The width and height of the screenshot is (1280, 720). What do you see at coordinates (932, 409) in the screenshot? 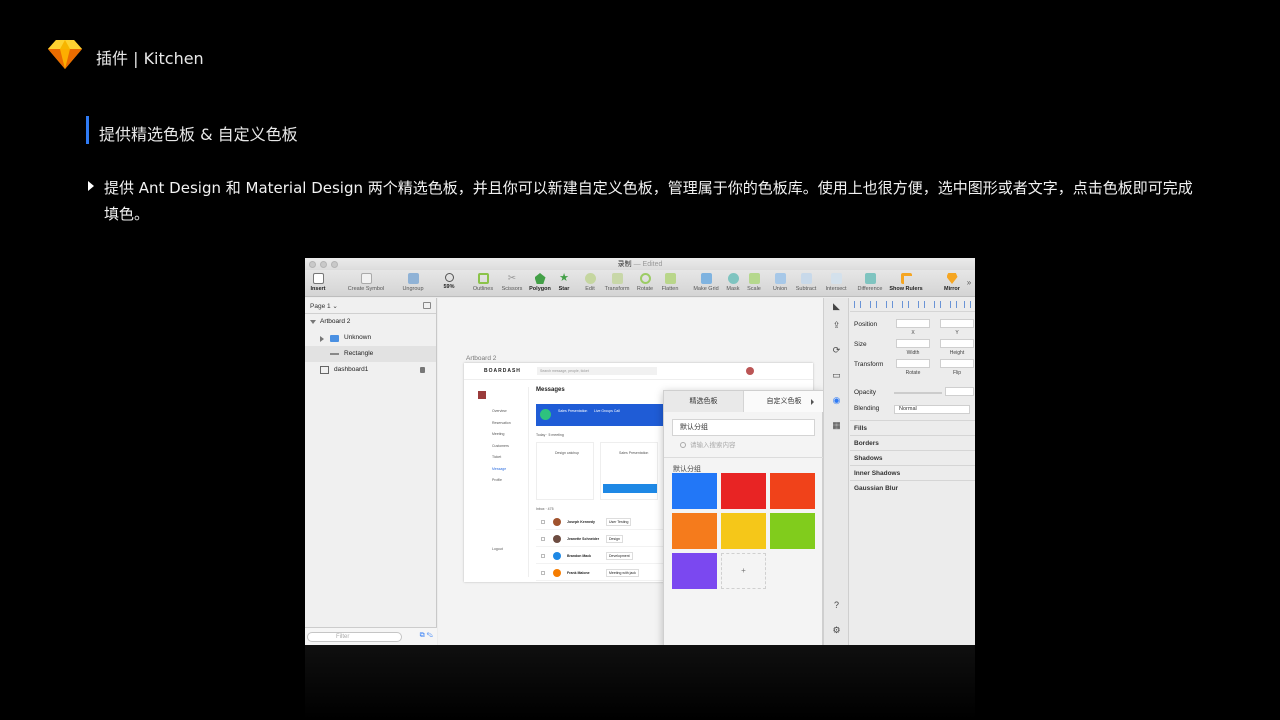
I see `blending-select: Normal` at bounding box center [932, 409].